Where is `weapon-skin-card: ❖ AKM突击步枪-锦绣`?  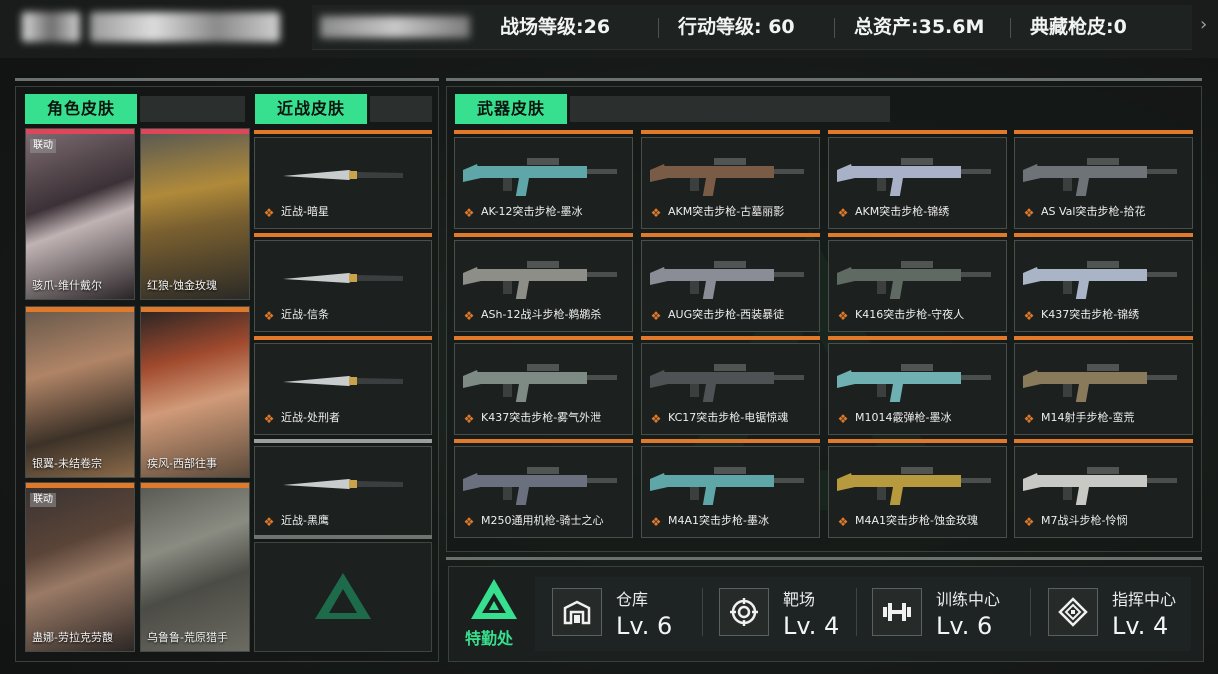 weapon-skin-card: ❖ AKM突击步枪-锦绣 is located at coordinates (917, 179).